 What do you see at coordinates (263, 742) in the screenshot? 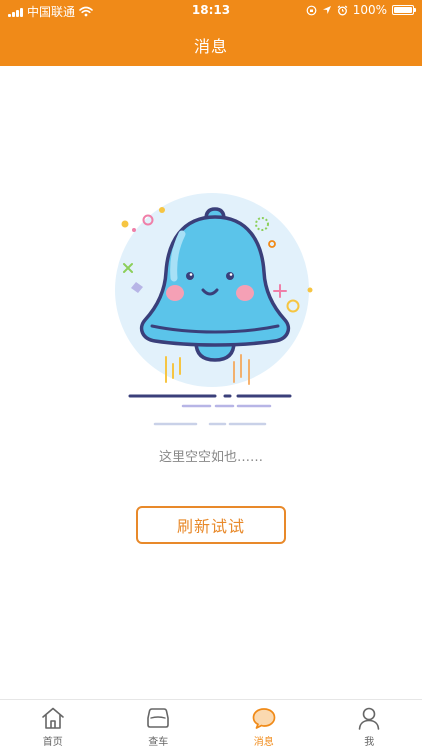
I see `tab-messages-label: 消息` at bounding box center [263, 742].